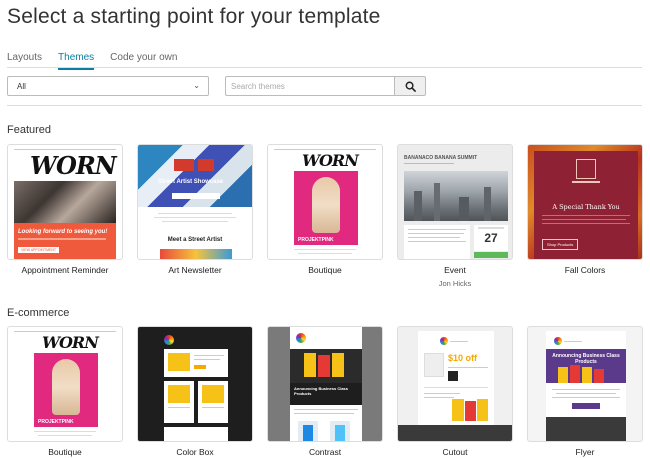 The height and width of the screenshot is (458, 650). I want to click on theme-card-label: Event, so click(455, 270).